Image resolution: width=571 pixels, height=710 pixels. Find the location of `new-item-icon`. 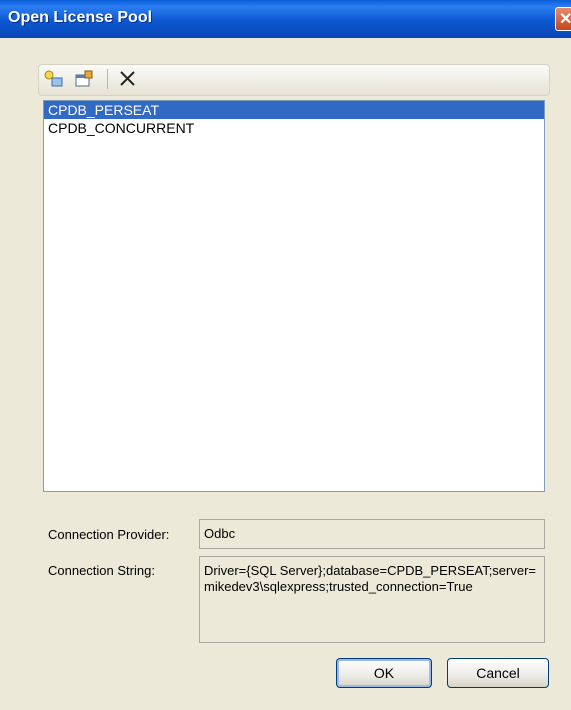

new-item-icon is located at coordinates (54, 79).